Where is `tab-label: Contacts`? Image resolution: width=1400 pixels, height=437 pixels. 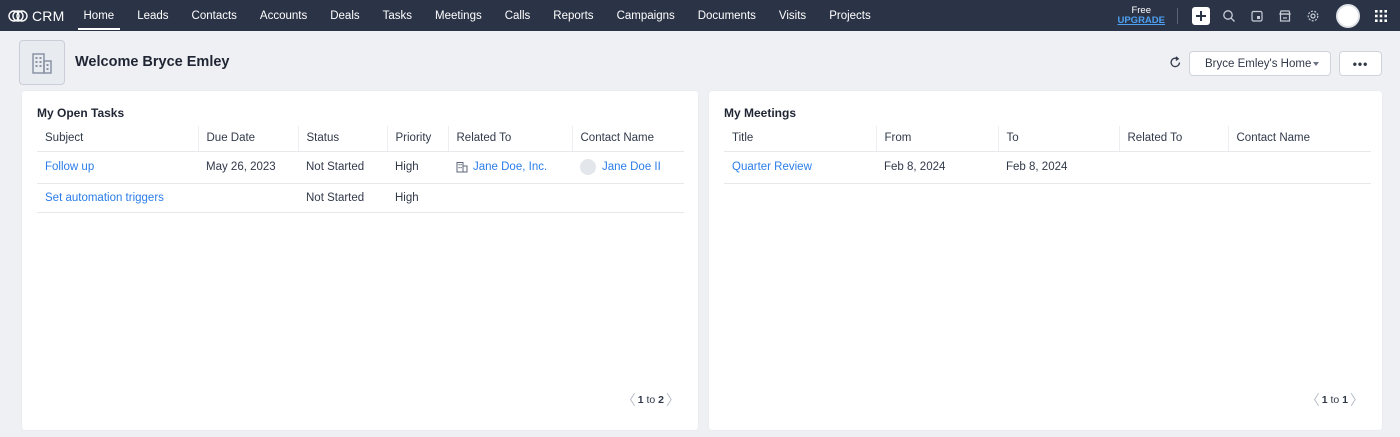
tab-label: Contacts is located at coordinates (214, 15).